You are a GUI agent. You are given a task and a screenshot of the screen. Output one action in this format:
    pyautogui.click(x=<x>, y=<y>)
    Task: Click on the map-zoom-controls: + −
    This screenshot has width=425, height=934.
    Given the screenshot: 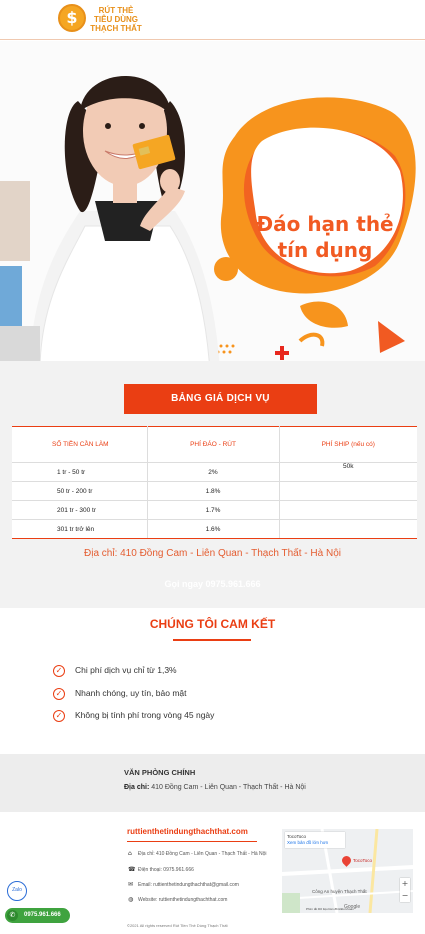 What is the action you would take?
    pyautogui.click(x=405, y=890)
    